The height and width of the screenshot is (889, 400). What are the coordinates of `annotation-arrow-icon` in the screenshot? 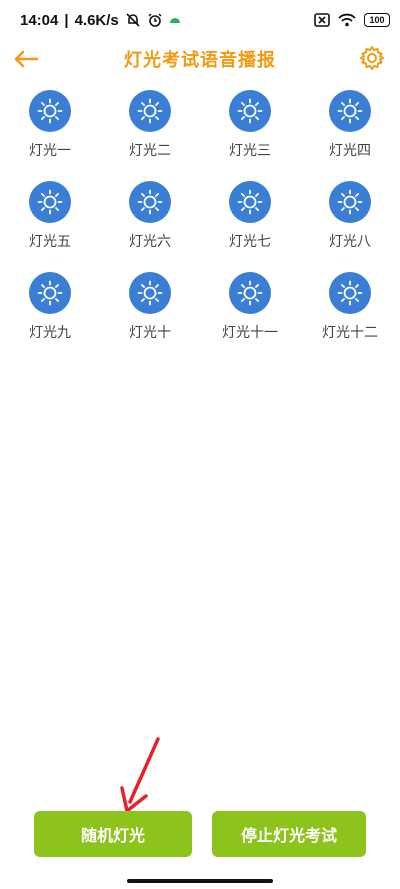 It's located at (140, 775).